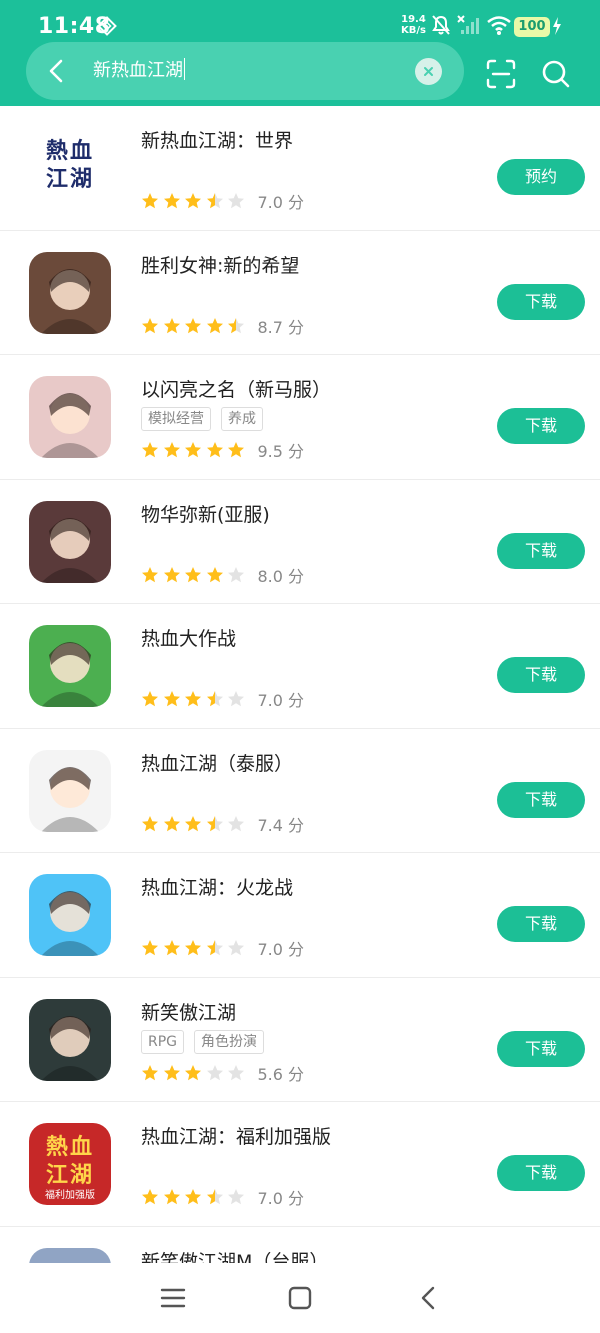  What do you see at coordinates (300, 1245) in the screenshot?
I see `list-item: 新笑傲江湖M（台服）` at bounding box center [300, 1245].